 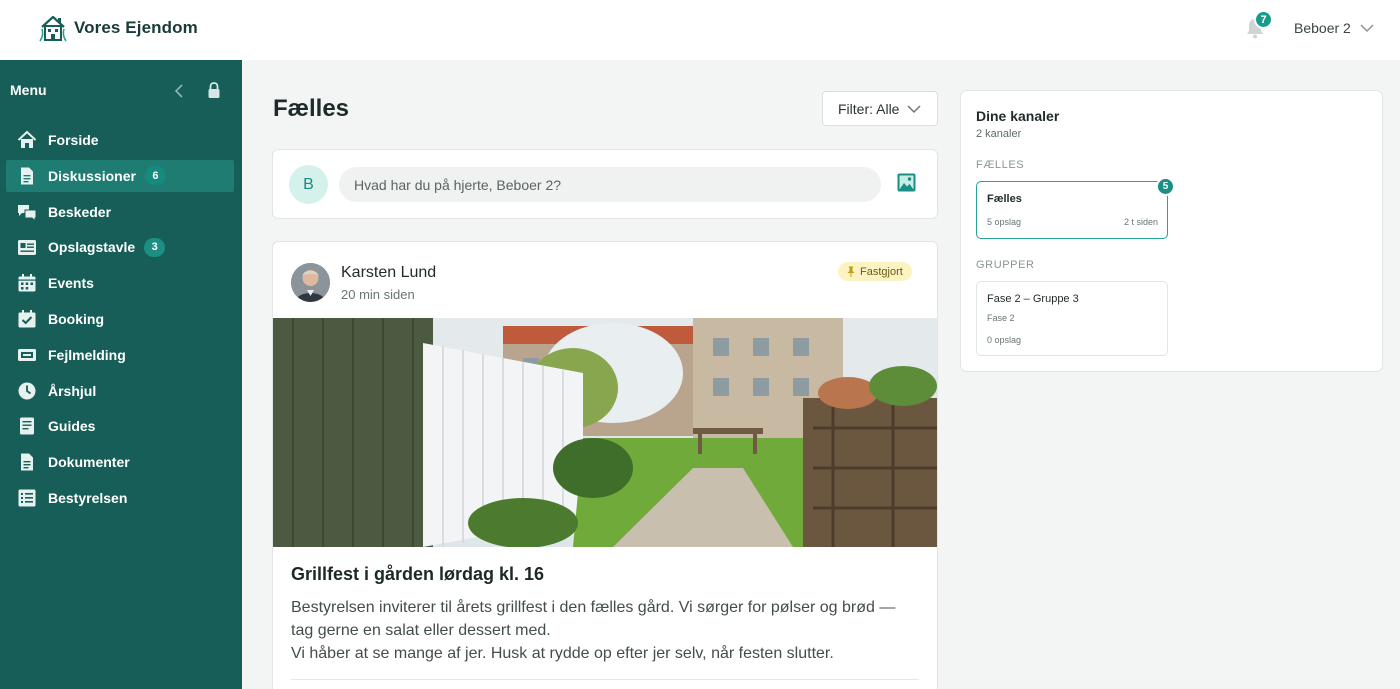 I want to click on sidebar-item-bestyrelsen: Bestyrelsen, so click(x=120, y=498).